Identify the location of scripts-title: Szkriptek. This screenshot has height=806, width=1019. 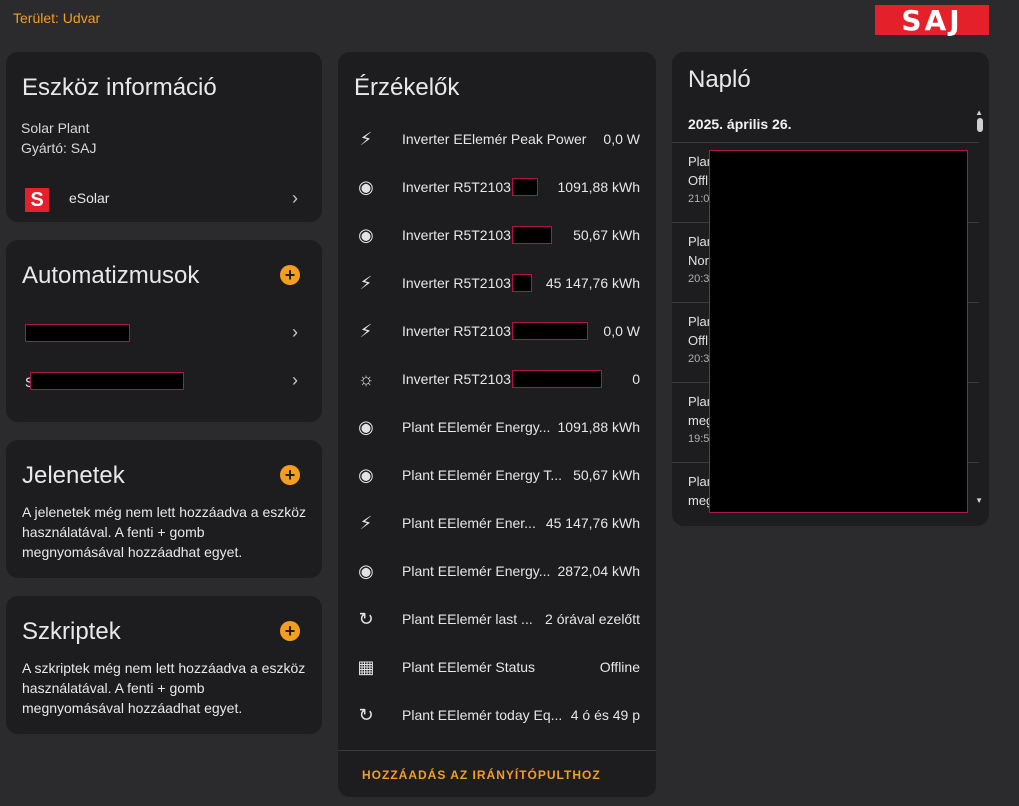
(71, 631).